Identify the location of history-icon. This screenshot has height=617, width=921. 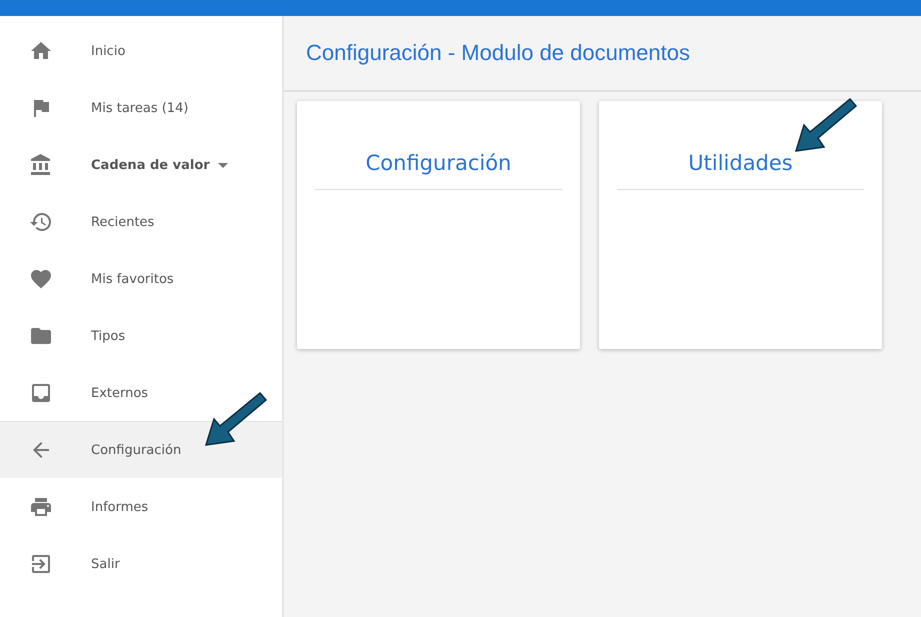
(41, 222).